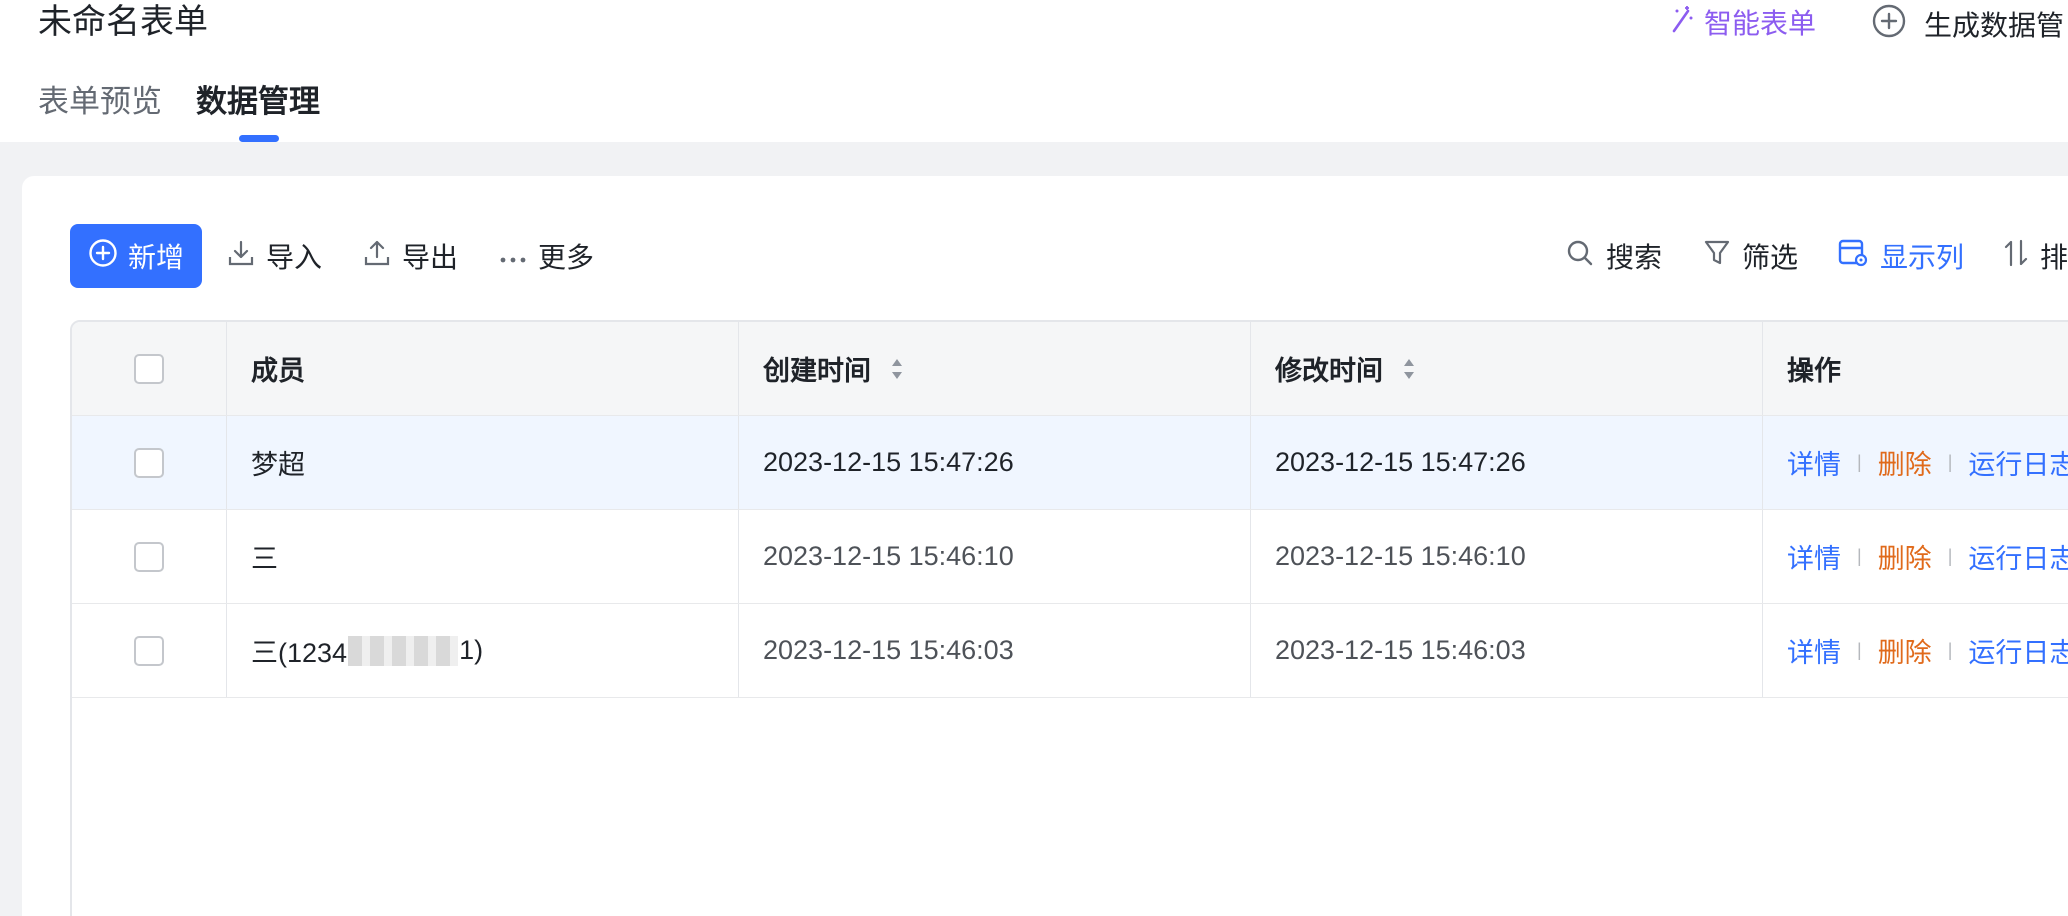 This screenshot has width=2068, height=916. I want to click on download-icon, so click(241, 256).